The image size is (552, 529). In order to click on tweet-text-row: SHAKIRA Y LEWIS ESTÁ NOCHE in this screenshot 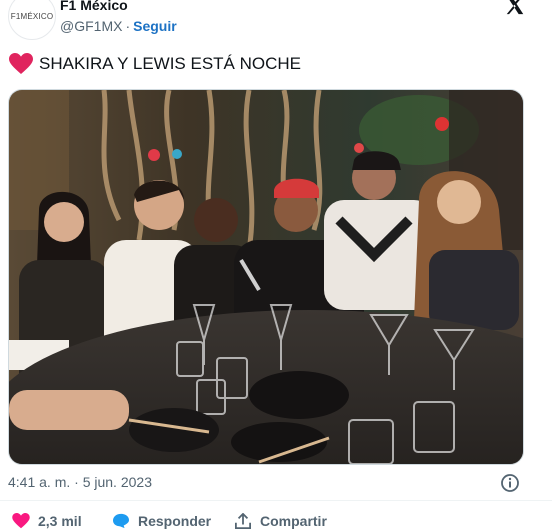, I will do `click(155, 64)`.